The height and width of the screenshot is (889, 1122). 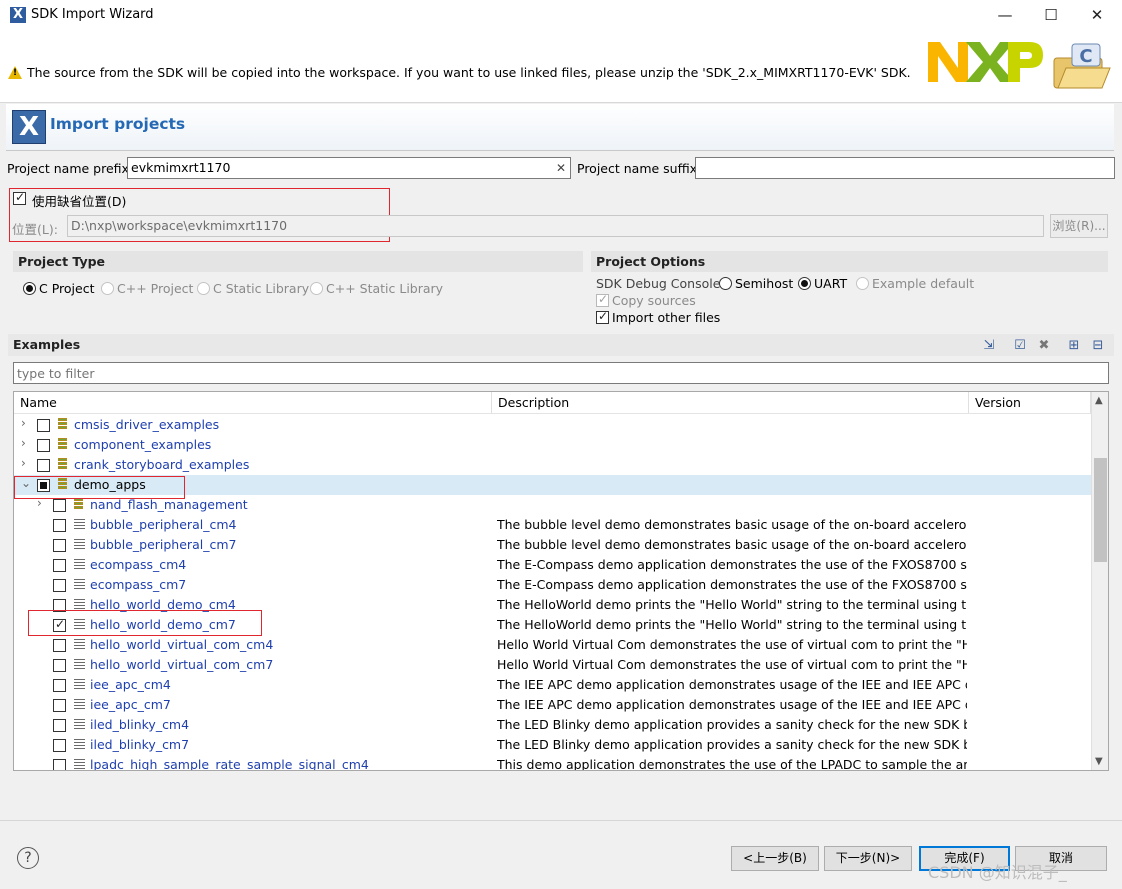 I want to click on row-name: bubble_peripheral_cm7, so click(x=163, y=544).